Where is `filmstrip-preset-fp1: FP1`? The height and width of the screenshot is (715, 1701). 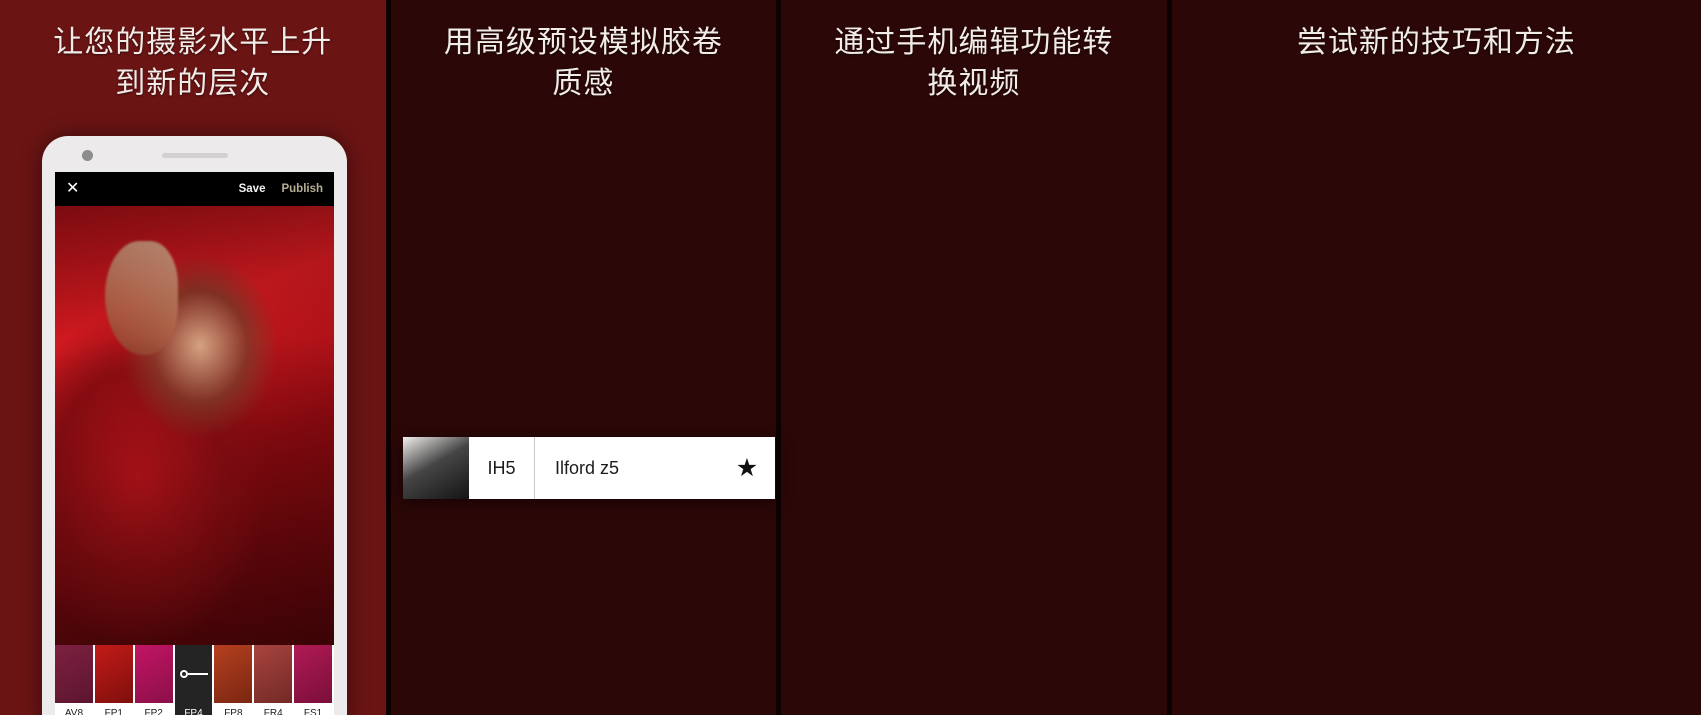 filmstrip-preset-fp1: FP1 is located at coordinates (114, 680).